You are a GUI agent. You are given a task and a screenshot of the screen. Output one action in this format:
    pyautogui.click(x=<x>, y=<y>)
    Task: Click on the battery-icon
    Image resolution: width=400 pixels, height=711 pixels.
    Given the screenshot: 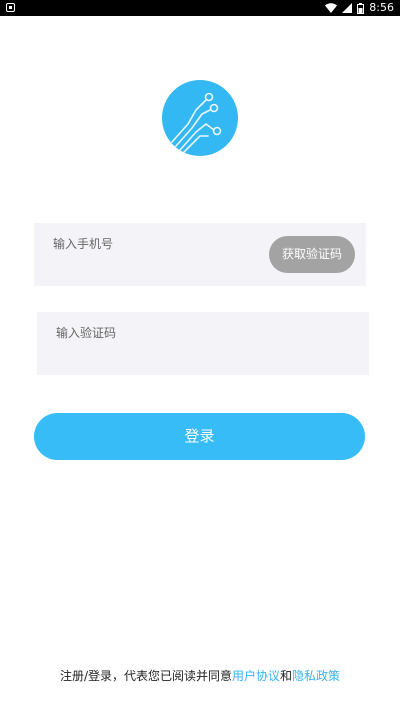 What is the action you would take?
    pyautogui.click(x=361, y=8)
    